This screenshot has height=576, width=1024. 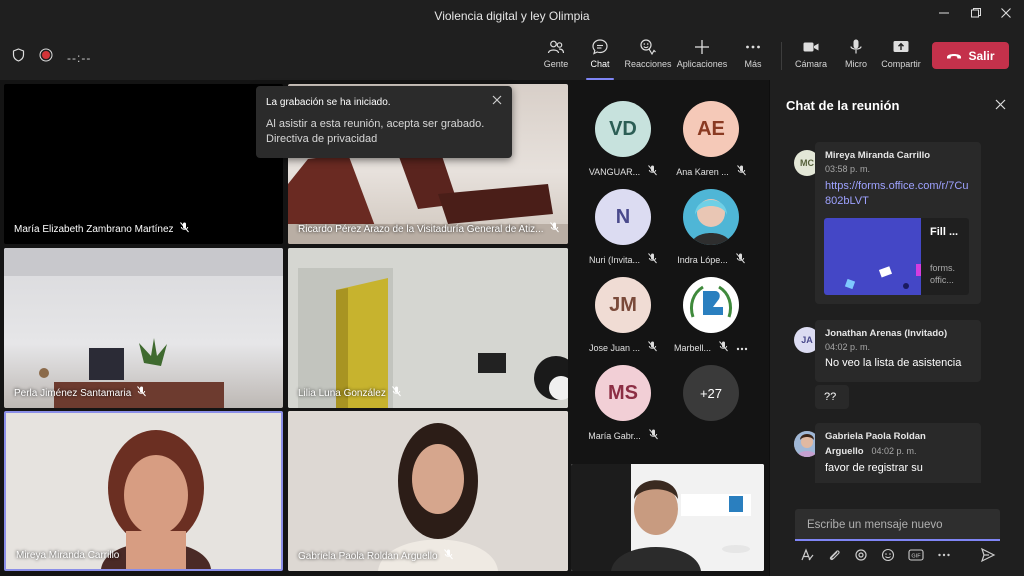 What do you see at coordinates (753, 47) in the screenshot?
I see `more-icon` at bounding box center [753, 47].